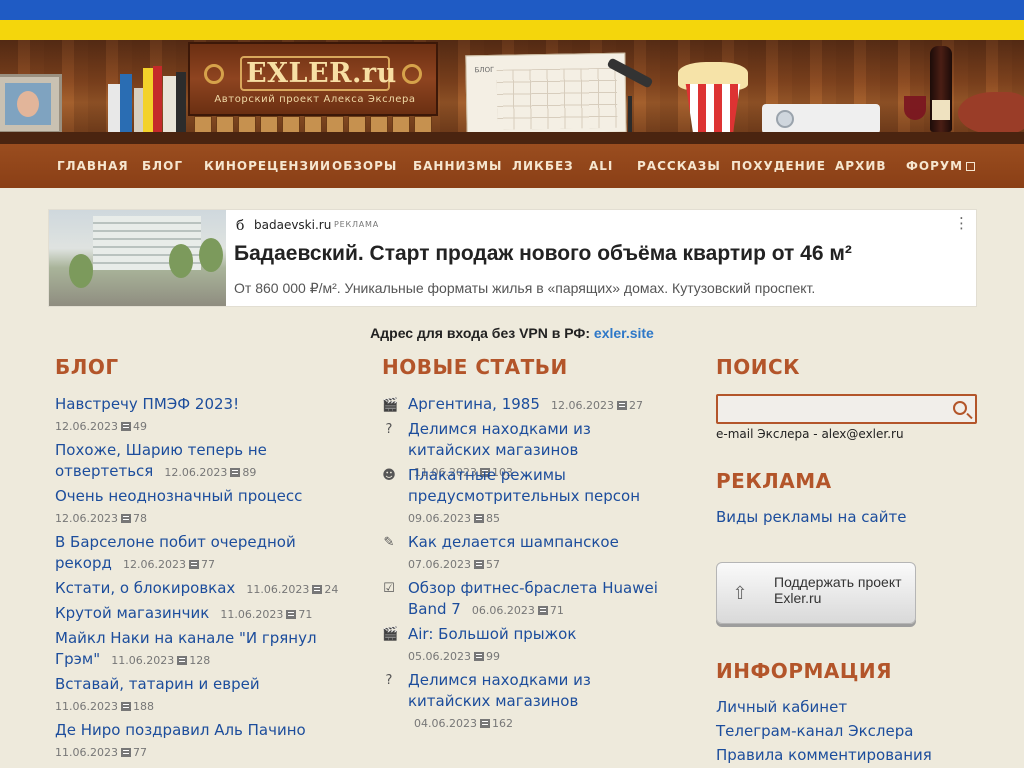 The image size is (1024, 768). I want to click on post-meta: 05.06.2023 99, so click(454, 656).